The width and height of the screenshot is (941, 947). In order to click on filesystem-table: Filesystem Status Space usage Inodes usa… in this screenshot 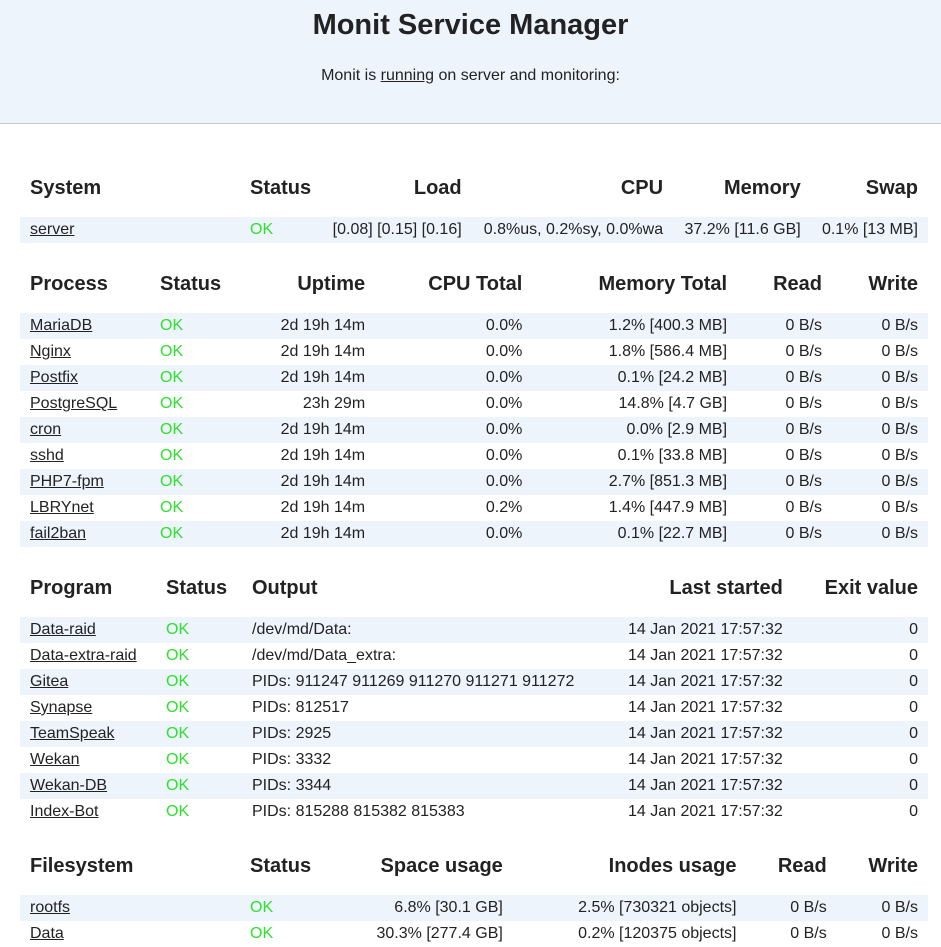, I will do `click(474, 896)`.